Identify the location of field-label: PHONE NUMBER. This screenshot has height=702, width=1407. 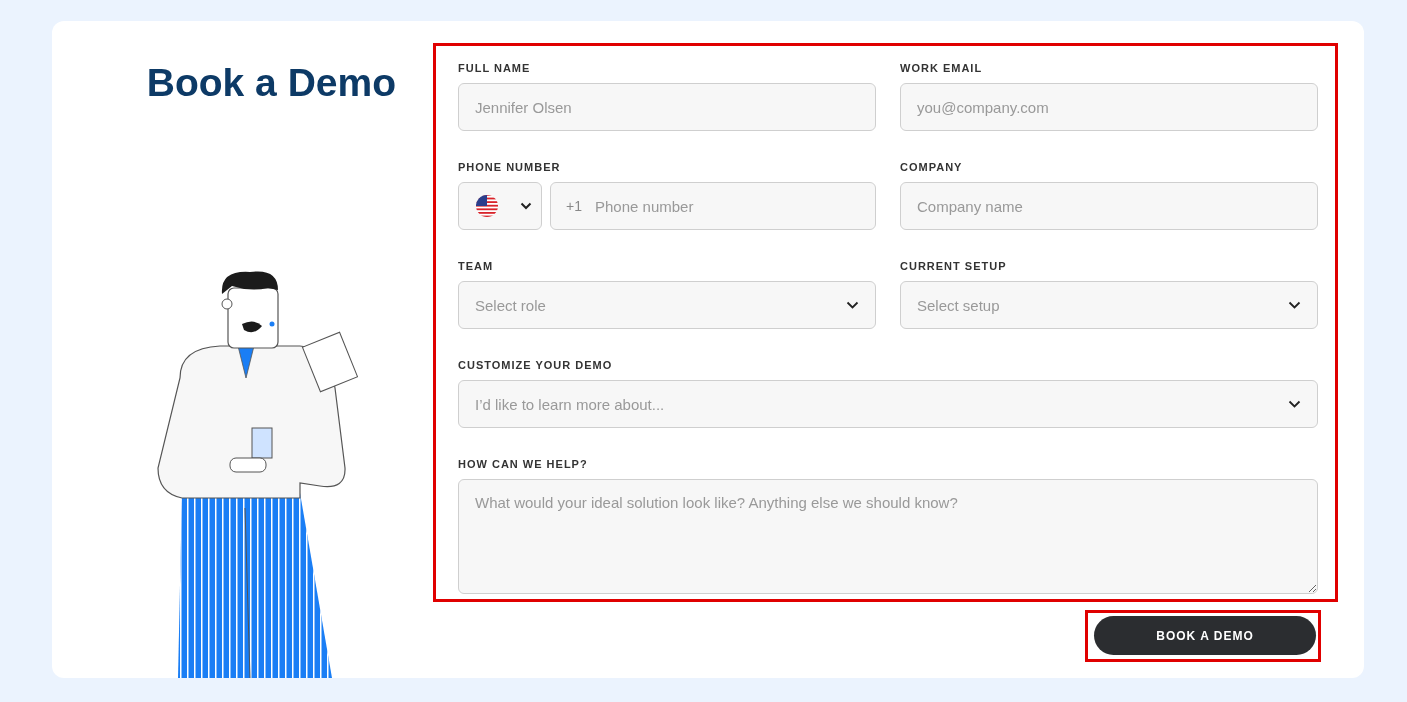
(510, 167).